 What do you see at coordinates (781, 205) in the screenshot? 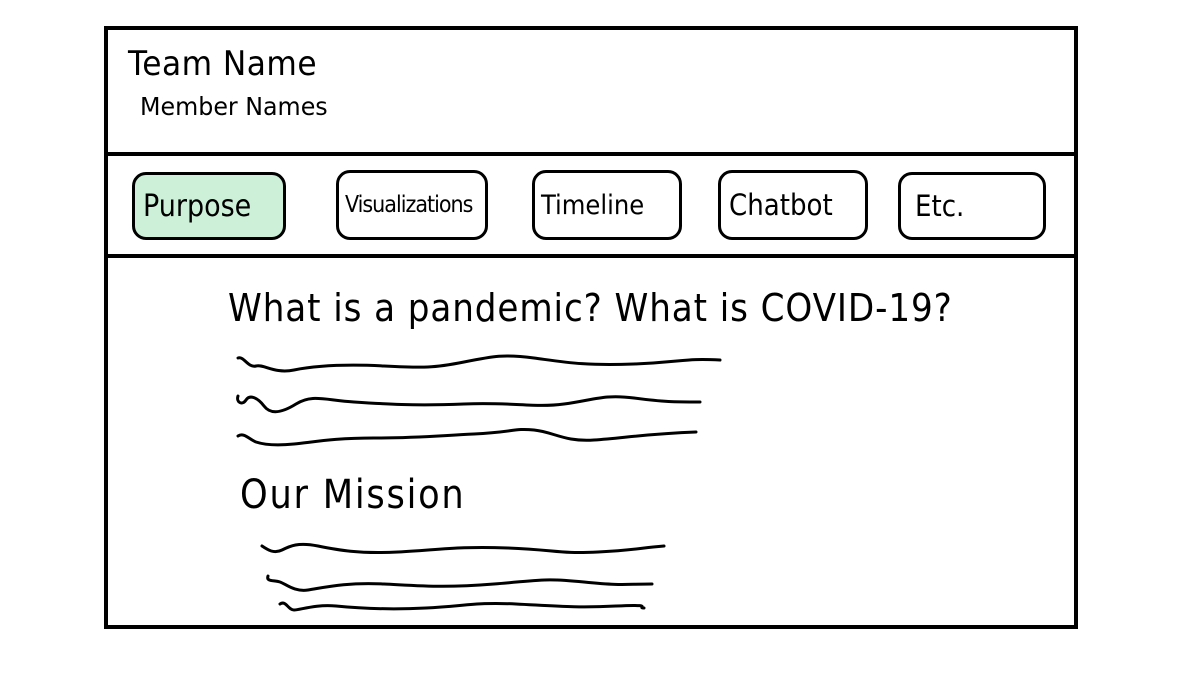
I see `tab-chatbot-label: Chatbot` at bounding box center [781, 205].